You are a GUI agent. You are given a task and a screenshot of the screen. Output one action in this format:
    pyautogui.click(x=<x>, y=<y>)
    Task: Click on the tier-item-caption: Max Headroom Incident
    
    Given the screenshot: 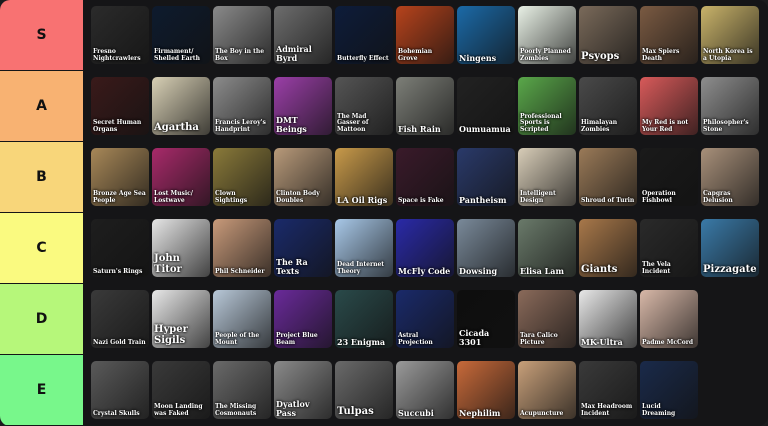 What is the action you would take?
    pyautogui.click(x=607, y=410)
    